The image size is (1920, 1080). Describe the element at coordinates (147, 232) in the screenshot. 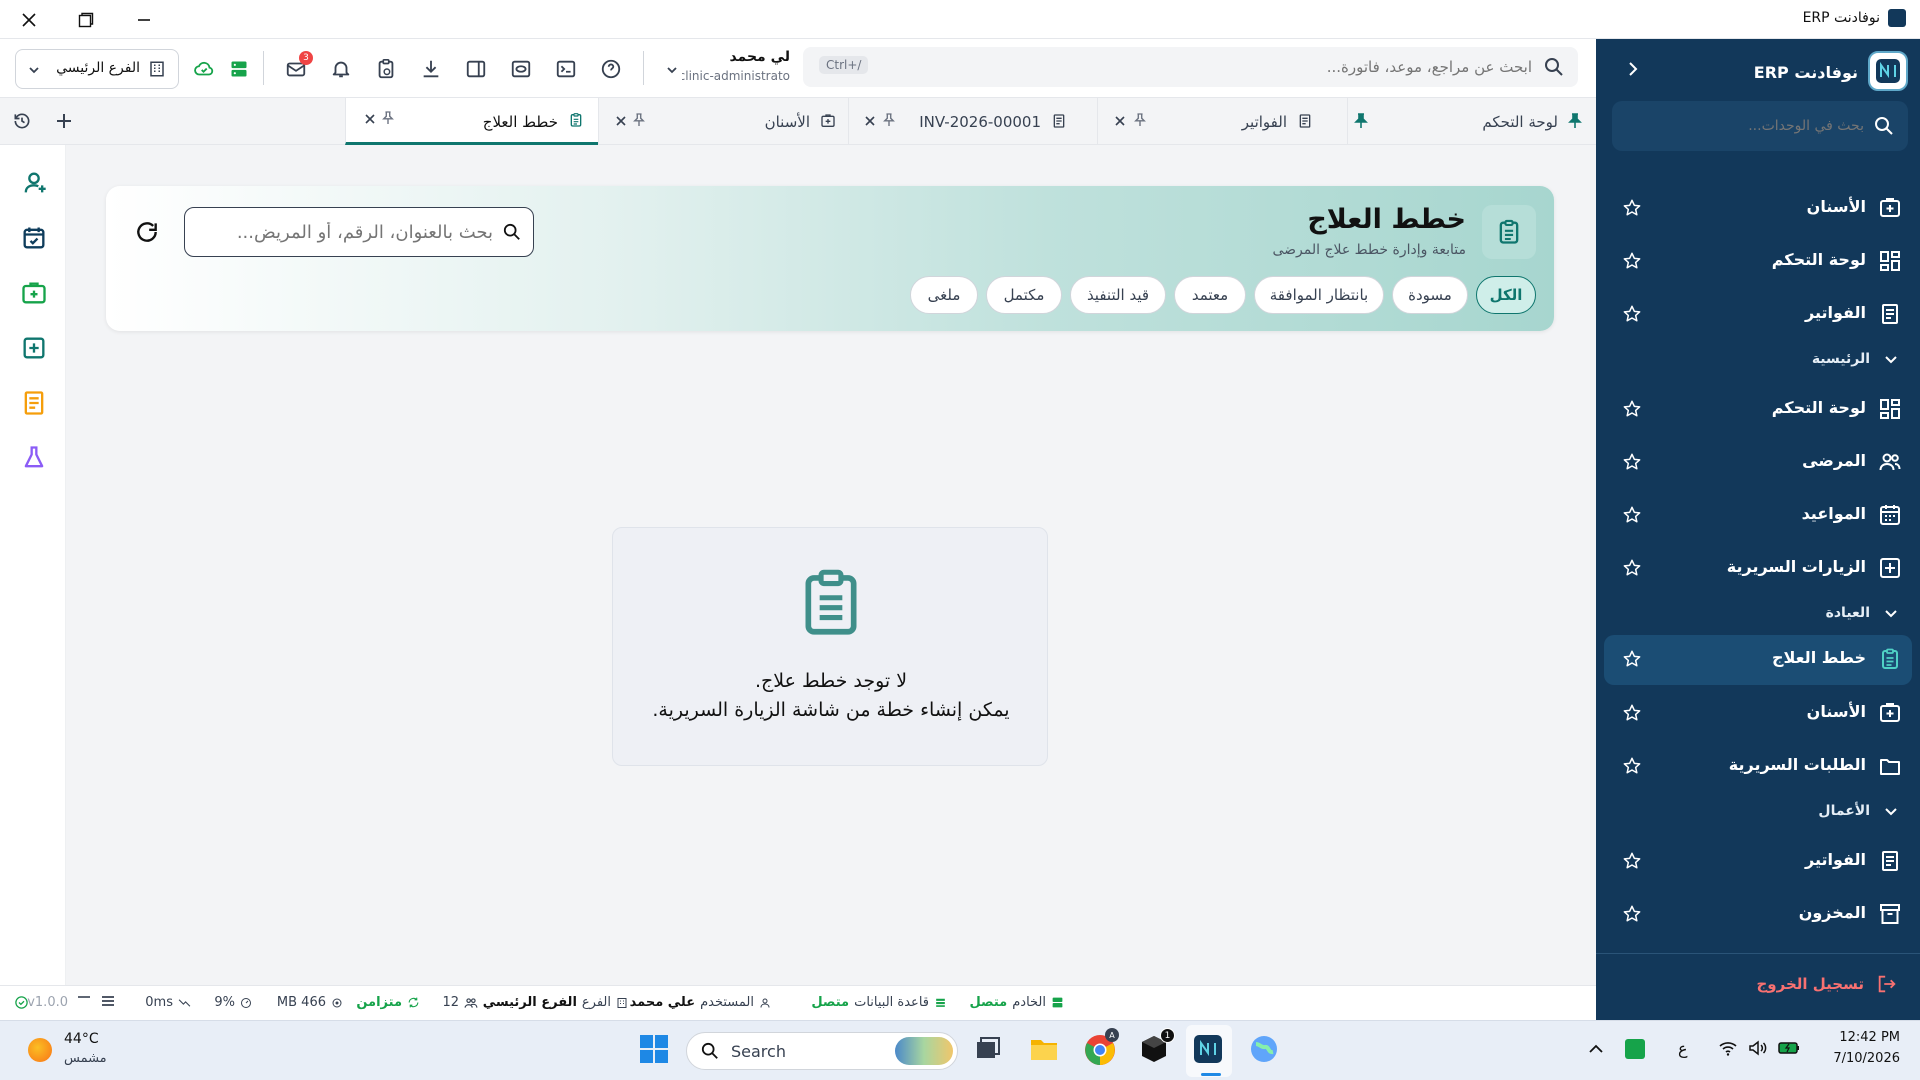

I see `refresh-button` at that location.